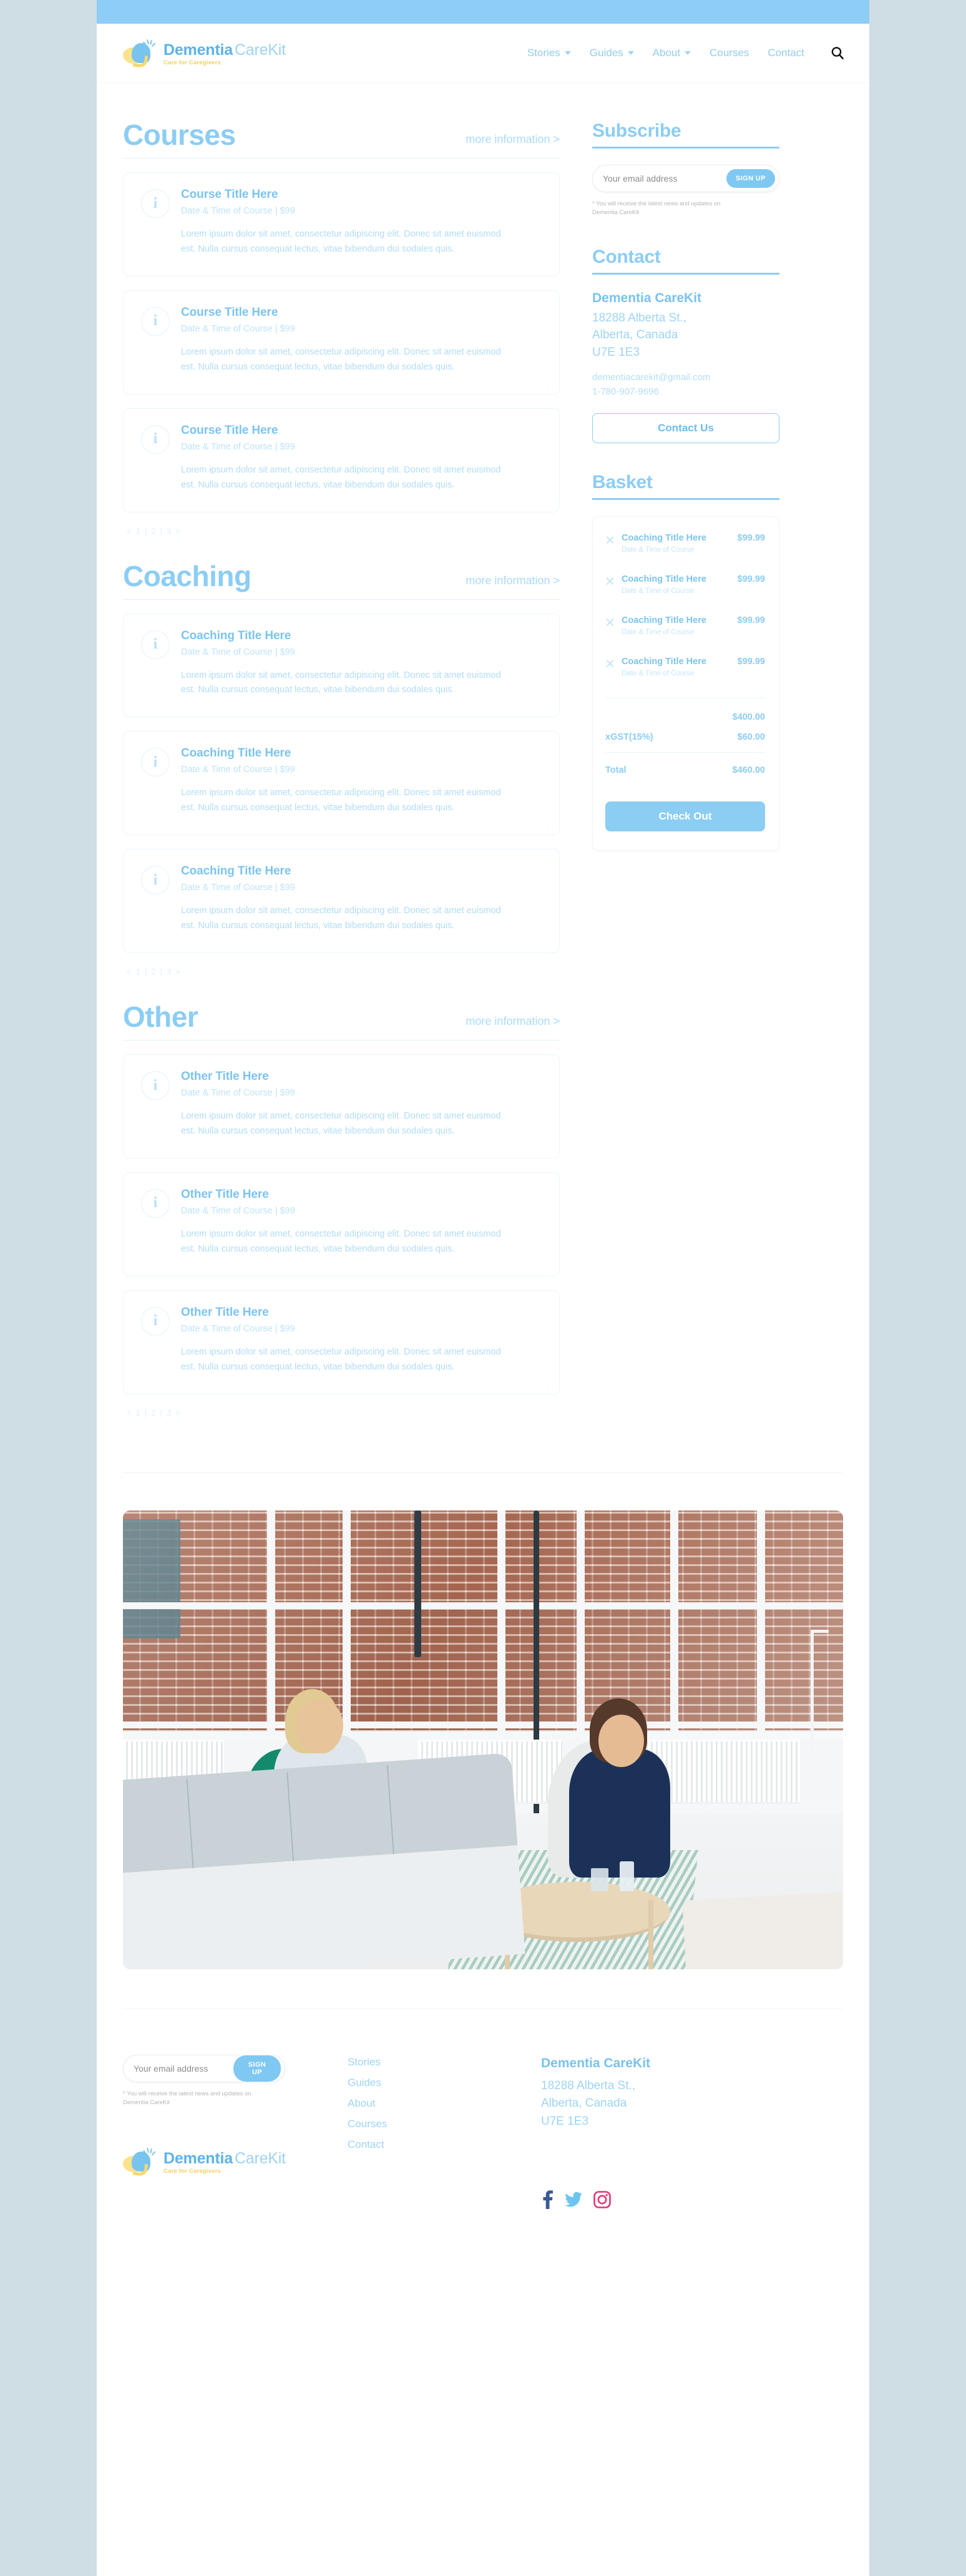  I want to click on email-field, so click(653, 179).